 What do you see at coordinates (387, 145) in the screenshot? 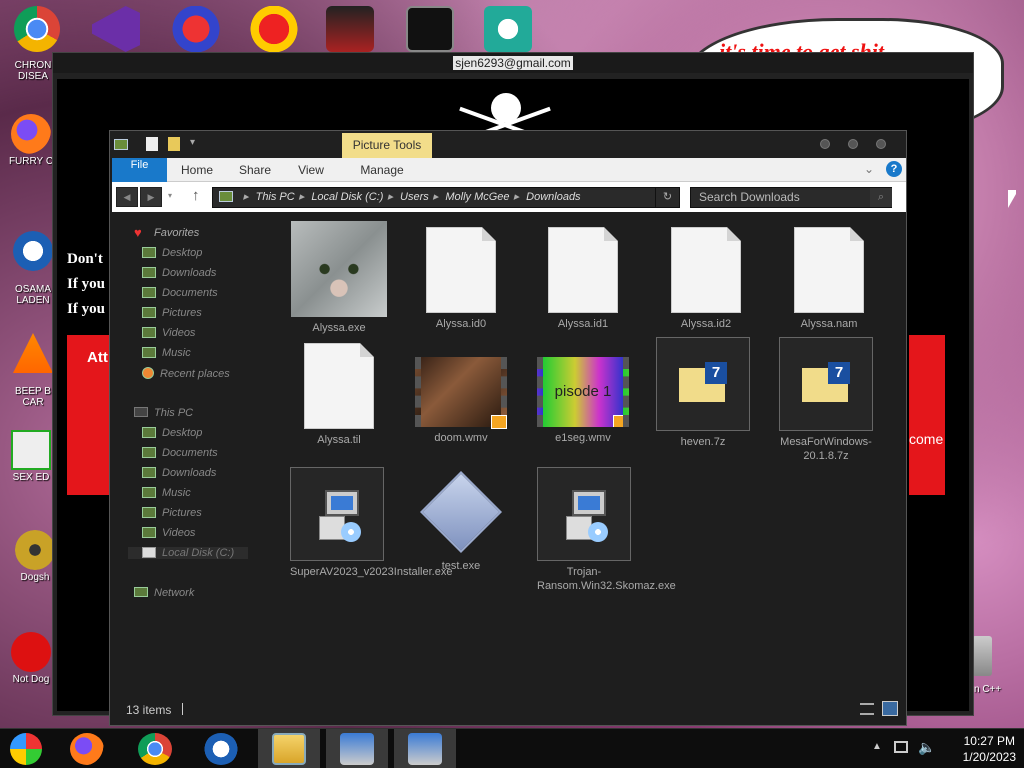
I see `context-tab-picture-tools: Picture Tools` at bounding box center [387, 145].